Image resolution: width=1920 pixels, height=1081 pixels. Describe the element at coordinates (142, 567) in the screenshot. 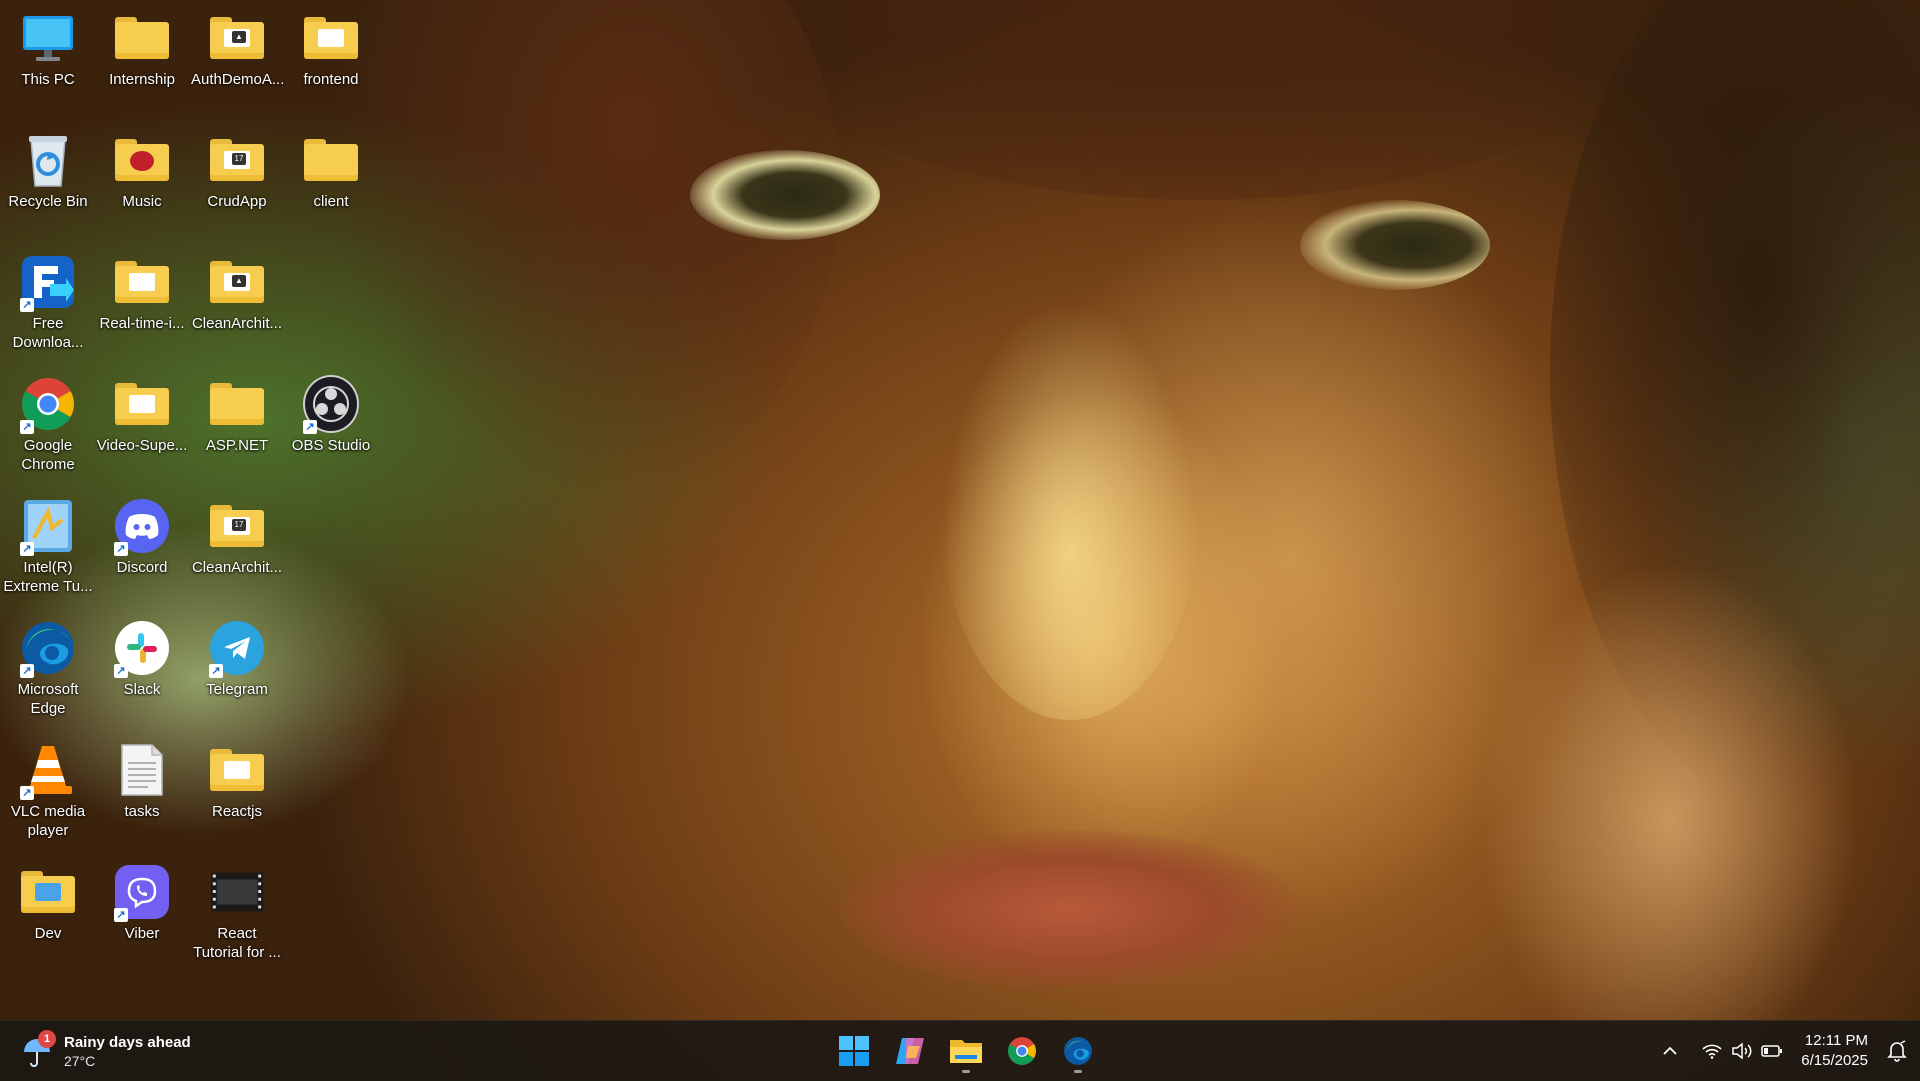

I see `desktop-icon-label: Discord` at that location.